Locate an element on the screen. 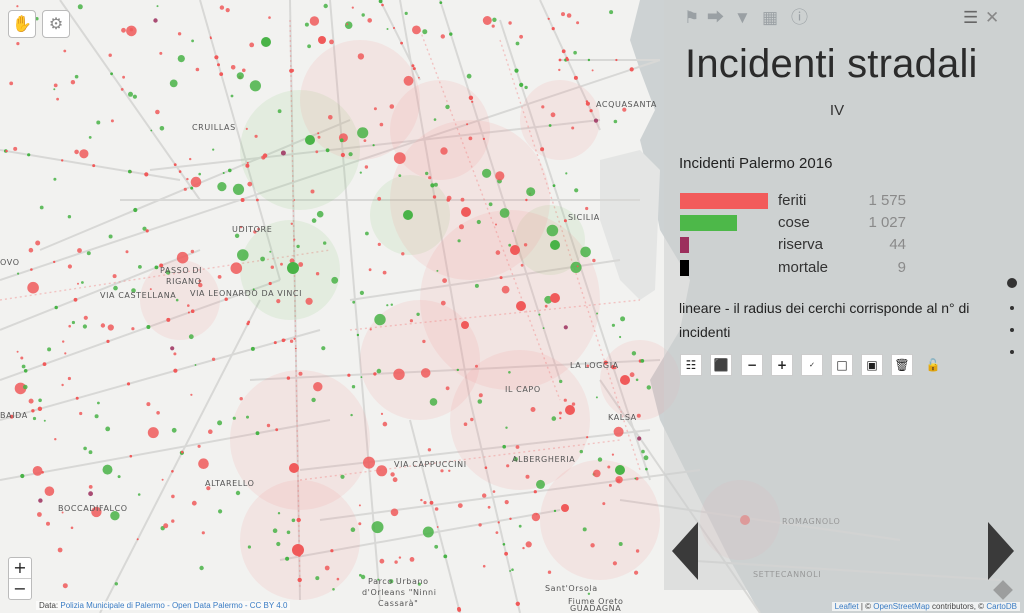 This screenshot has height=613, width=1024. settings-button: ⚙ is located at coordinates (56, 24).